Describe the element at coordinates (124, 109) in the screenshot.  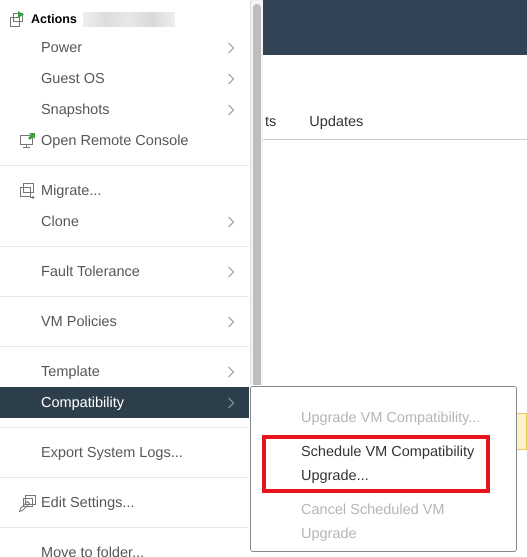
I see `menu-item: Snapshots` at that location.